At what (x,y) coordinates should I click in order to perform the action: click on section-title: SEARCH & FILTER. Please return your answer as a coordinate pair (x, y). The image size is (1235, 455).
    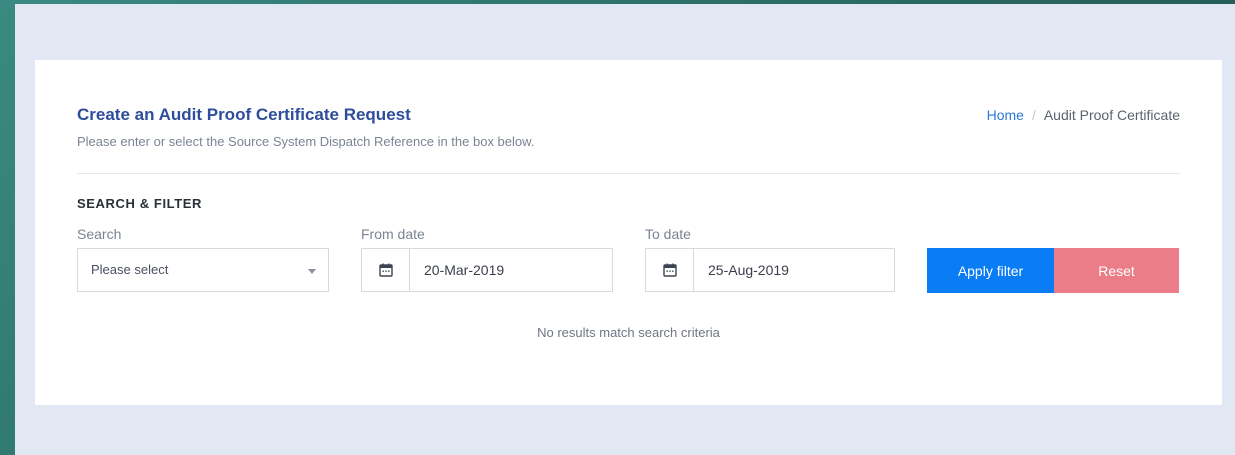
    Looking at the image, I should click on (140, 203).